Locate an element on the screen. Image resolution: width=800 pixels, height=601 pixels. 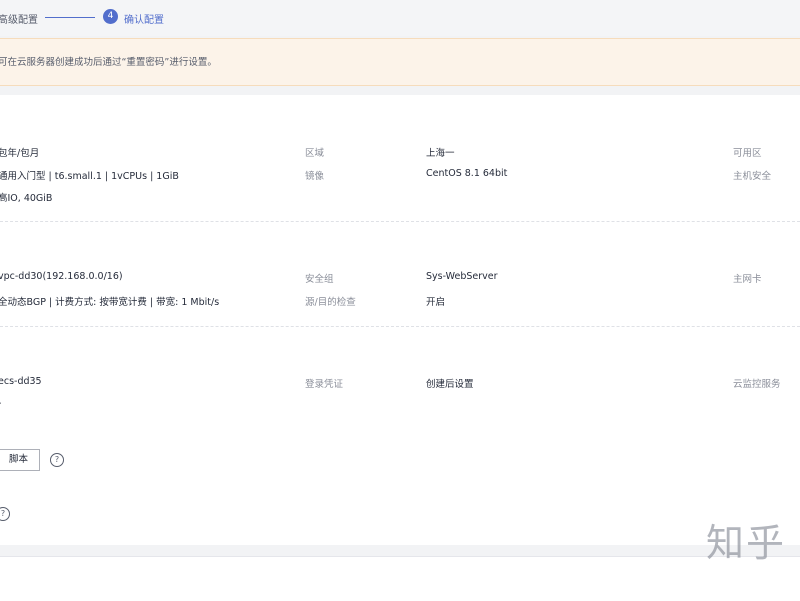
security-group-value: Sys-WebServer is located at coordinates (462, 276).